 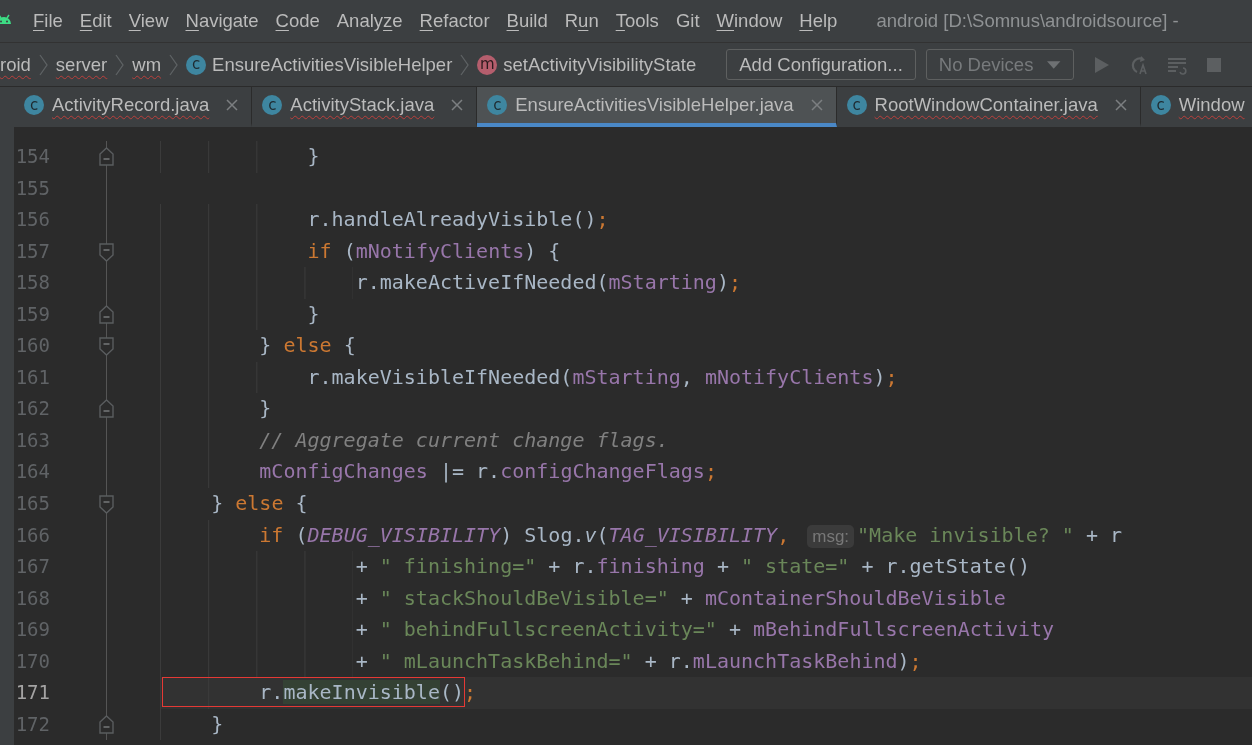 I want to click on code-text: ) Slog., so click(x=542, y=534).